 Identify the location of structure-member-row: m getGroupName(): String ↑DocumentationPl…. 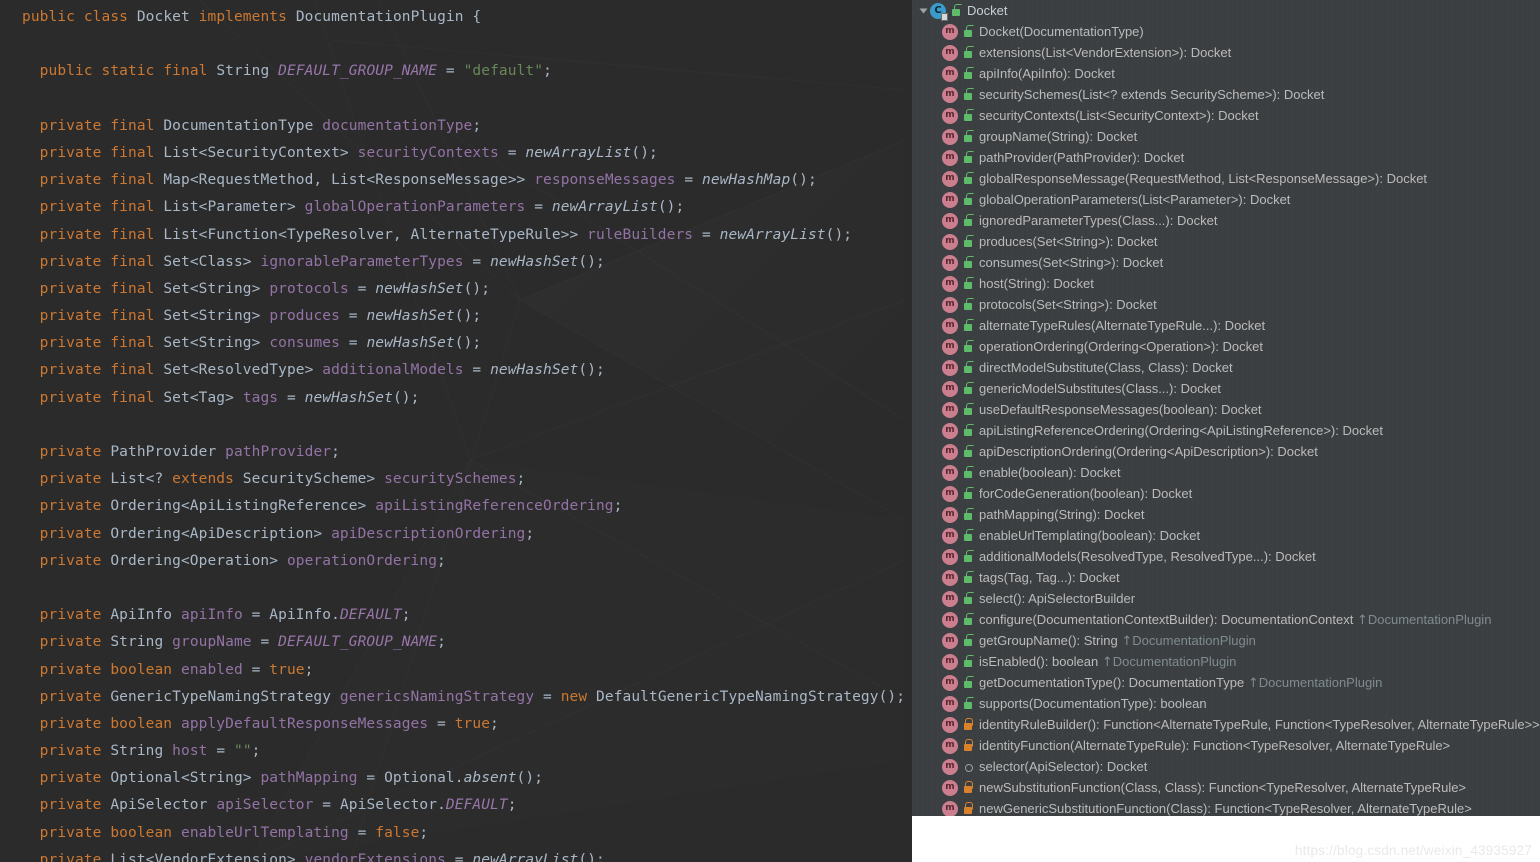
(1226, 640).